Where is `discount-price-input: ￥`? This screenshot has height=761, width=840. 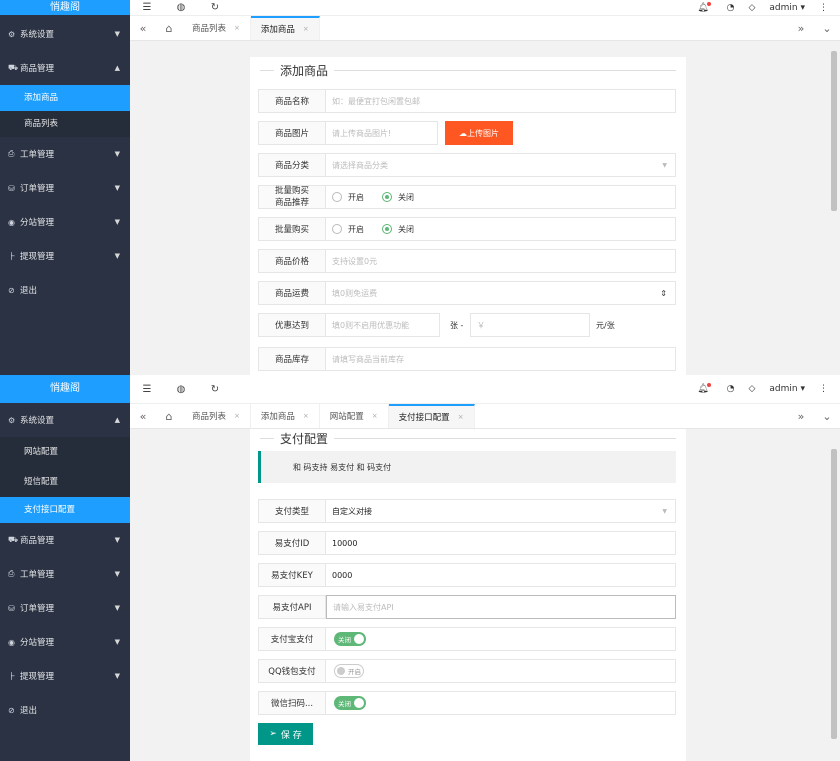 discount-price-input: ￥ is located at coordinates (530, 325).